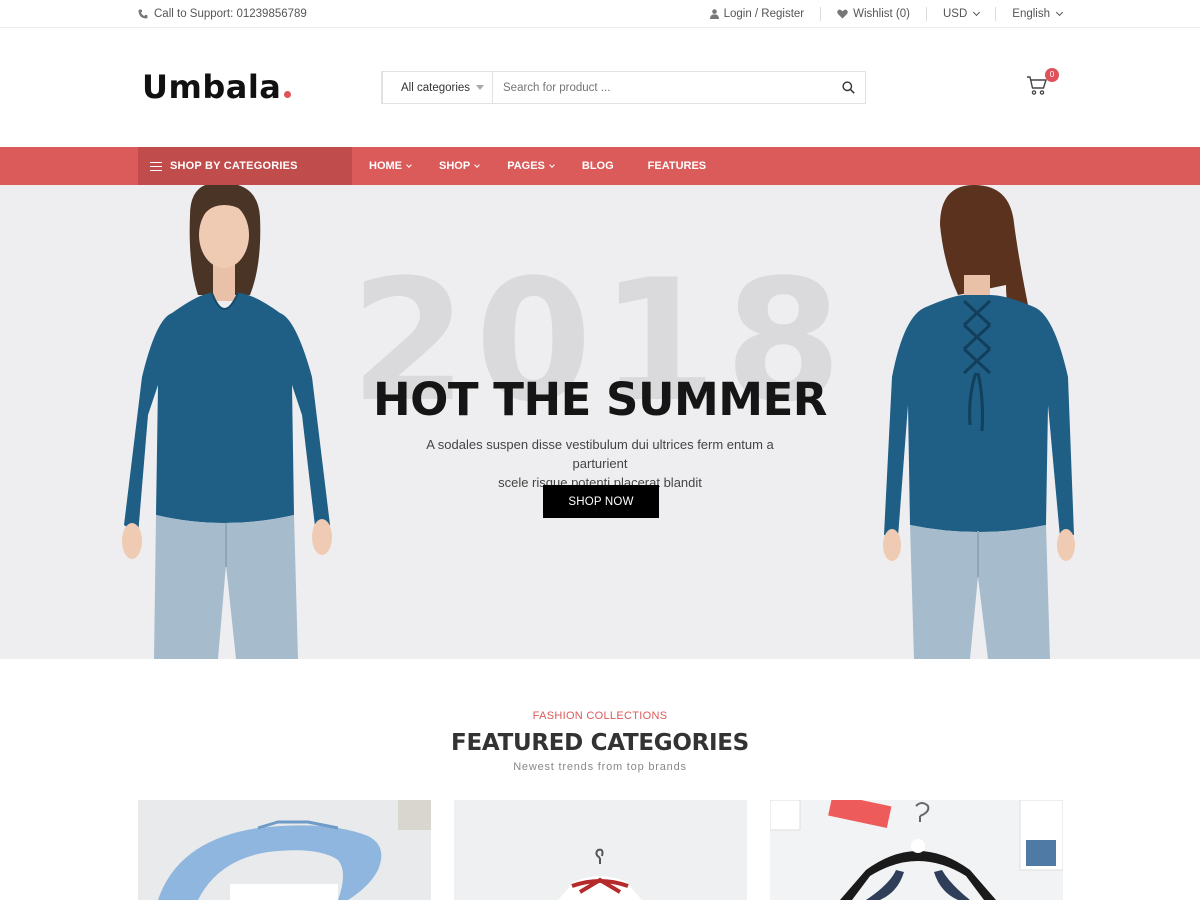 This screenshot has height=900, width=1200. I want to click on nav-item-blog: BLOG, so click(598, 166).